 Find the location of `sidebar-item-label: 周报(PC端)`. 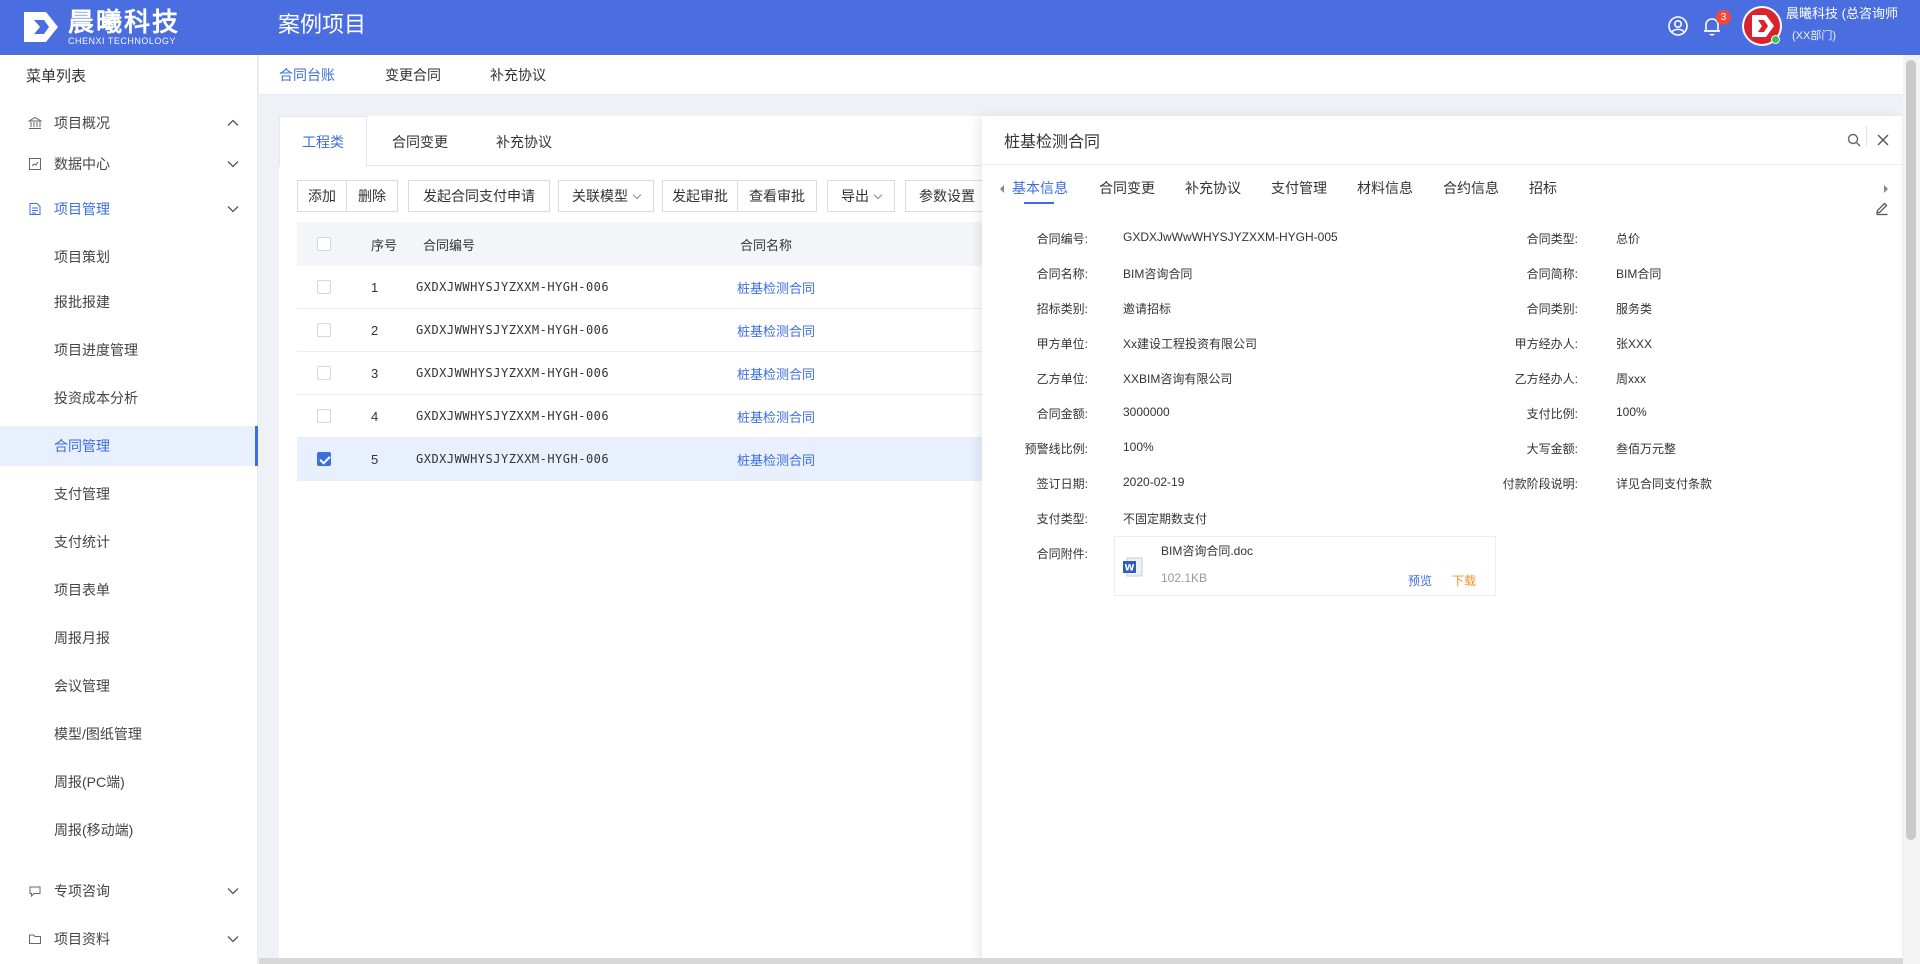

sidebar-item-label: 周报(PC端) is located at coordinates (89, 782).